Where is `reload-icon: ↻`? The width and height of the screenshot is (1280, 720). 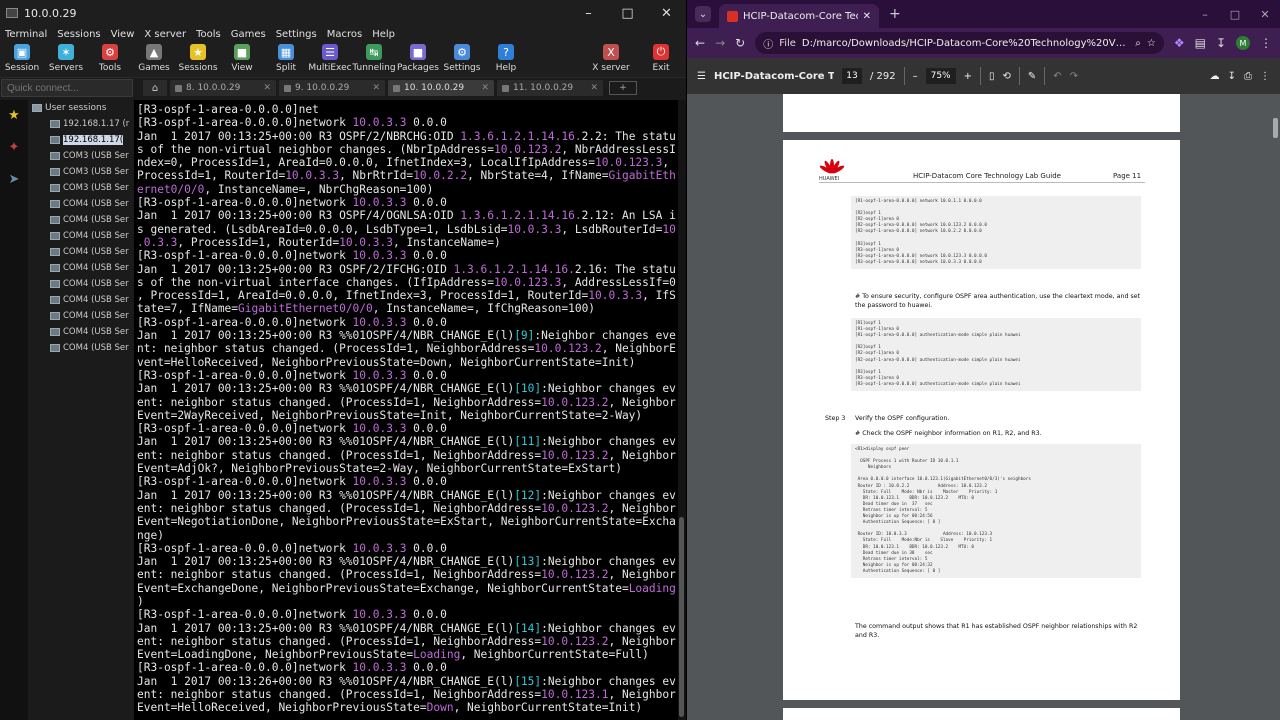 reload-icon: ↻ is located at coordinates (740, 43).